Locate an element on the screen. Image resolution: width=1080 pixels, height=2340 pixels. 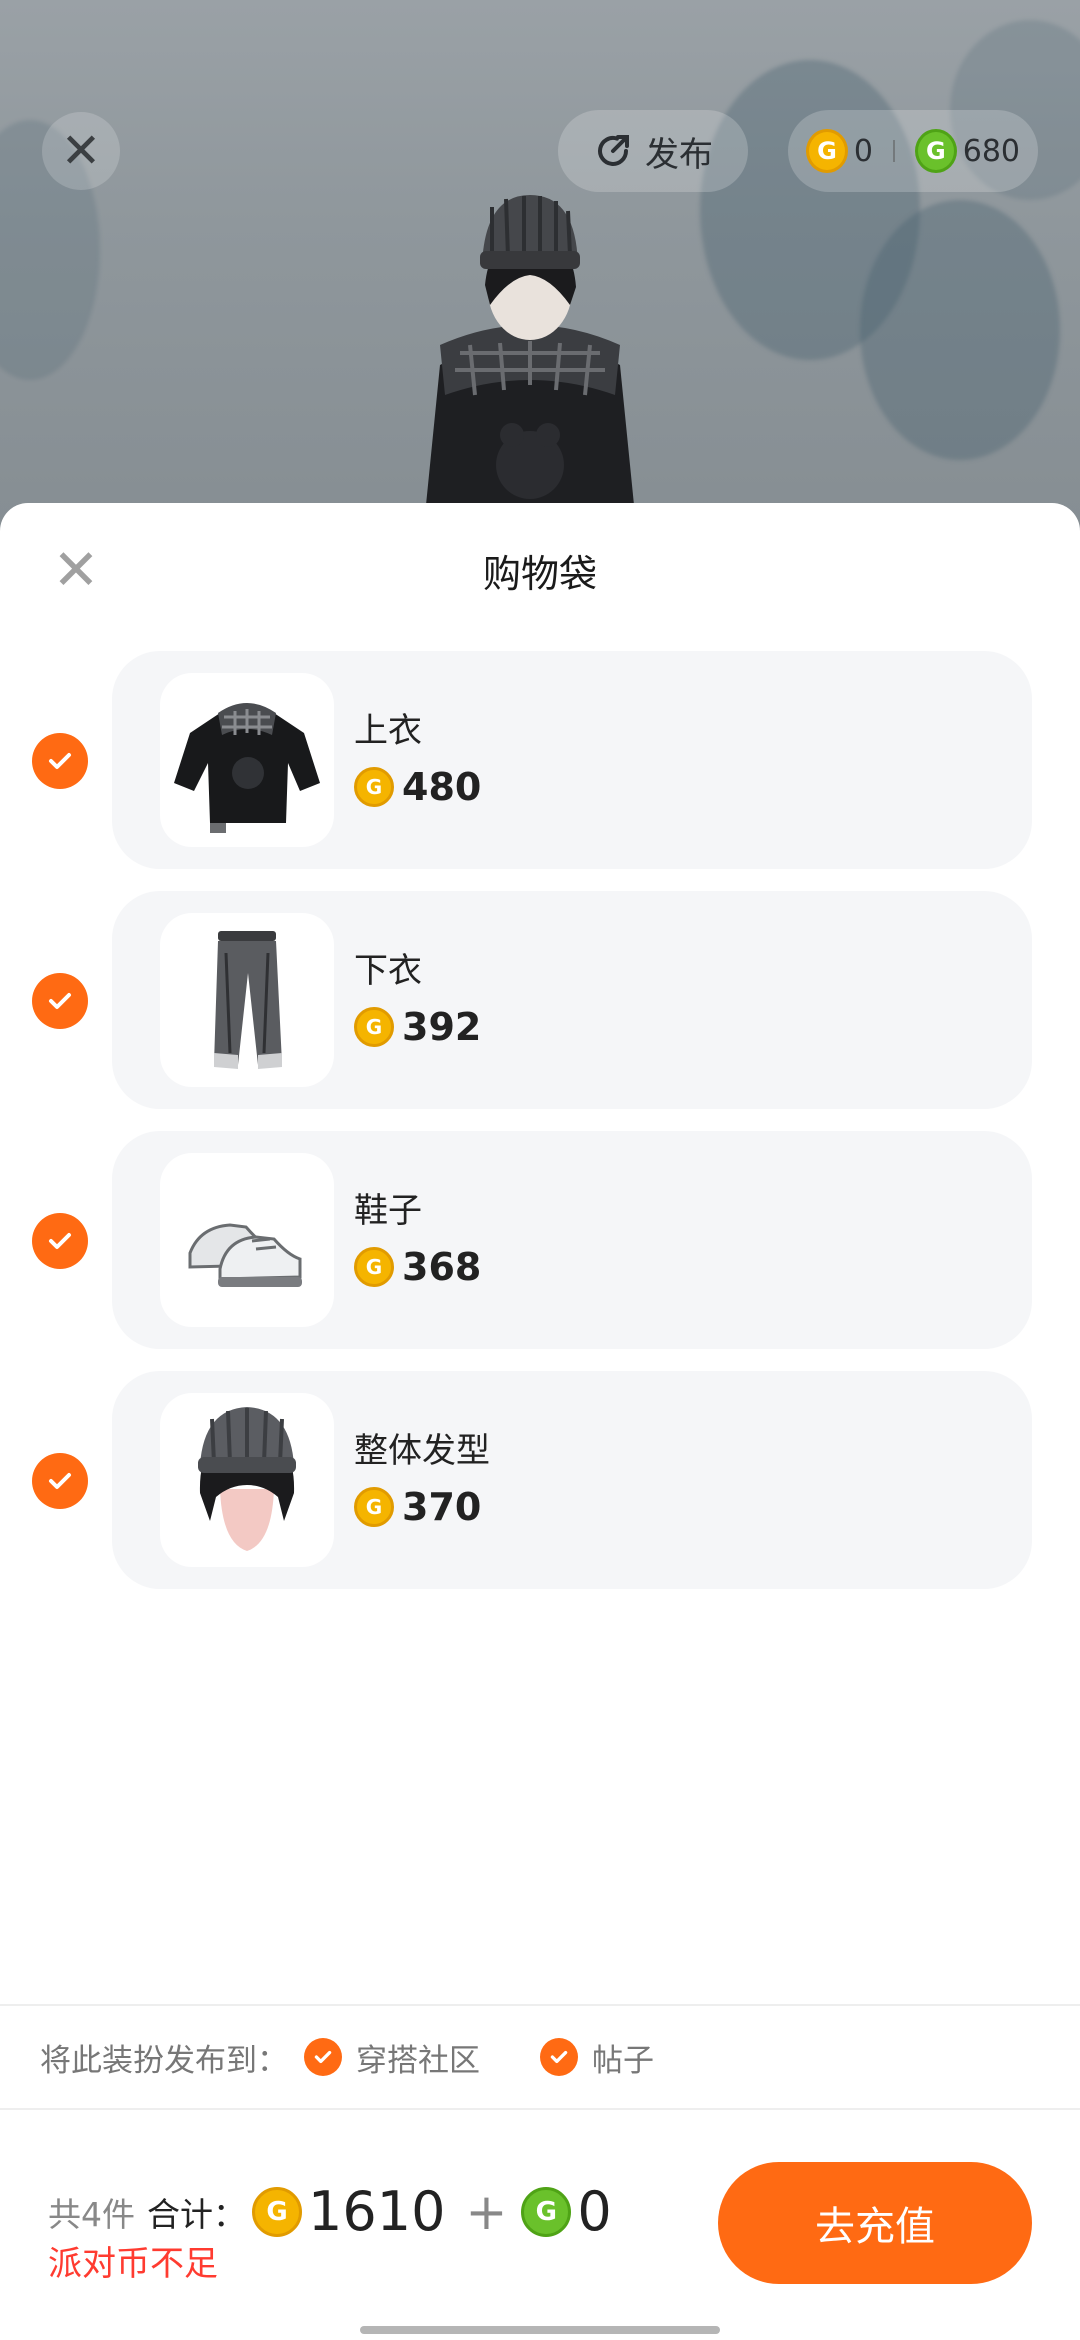
sheet-title: 购物袋 is located at coordinates (539, 574).